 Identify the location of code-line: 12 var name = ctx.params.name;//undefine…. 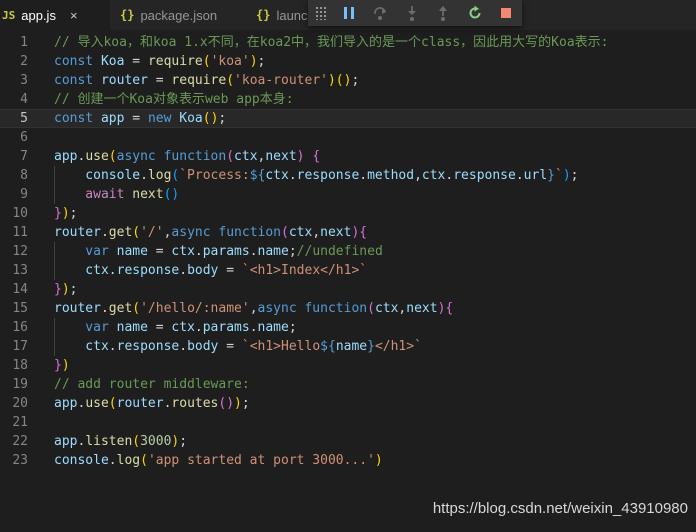
(348, 251).